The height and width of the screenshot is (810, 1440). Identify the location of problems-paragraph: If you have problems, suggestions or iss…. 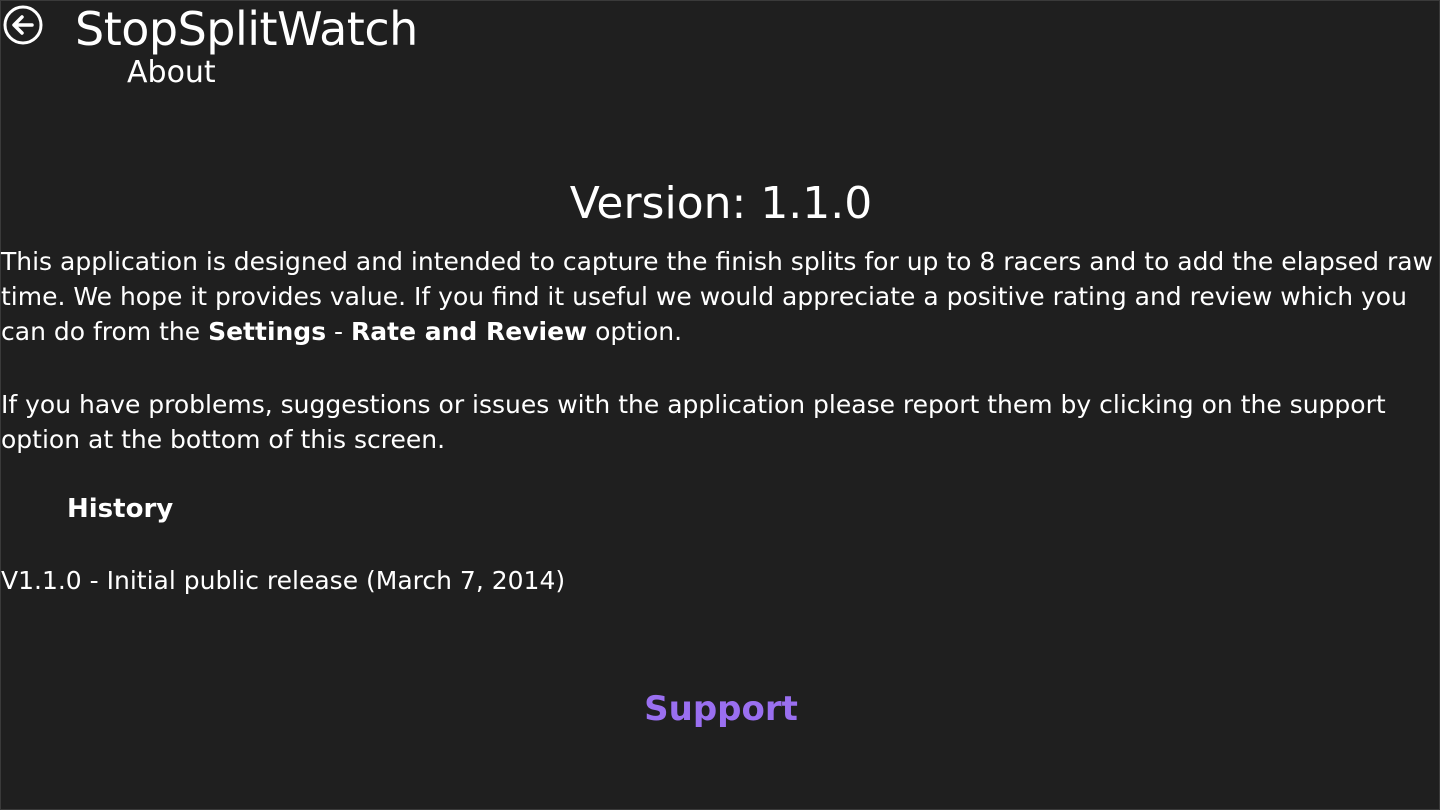
(693, 422).